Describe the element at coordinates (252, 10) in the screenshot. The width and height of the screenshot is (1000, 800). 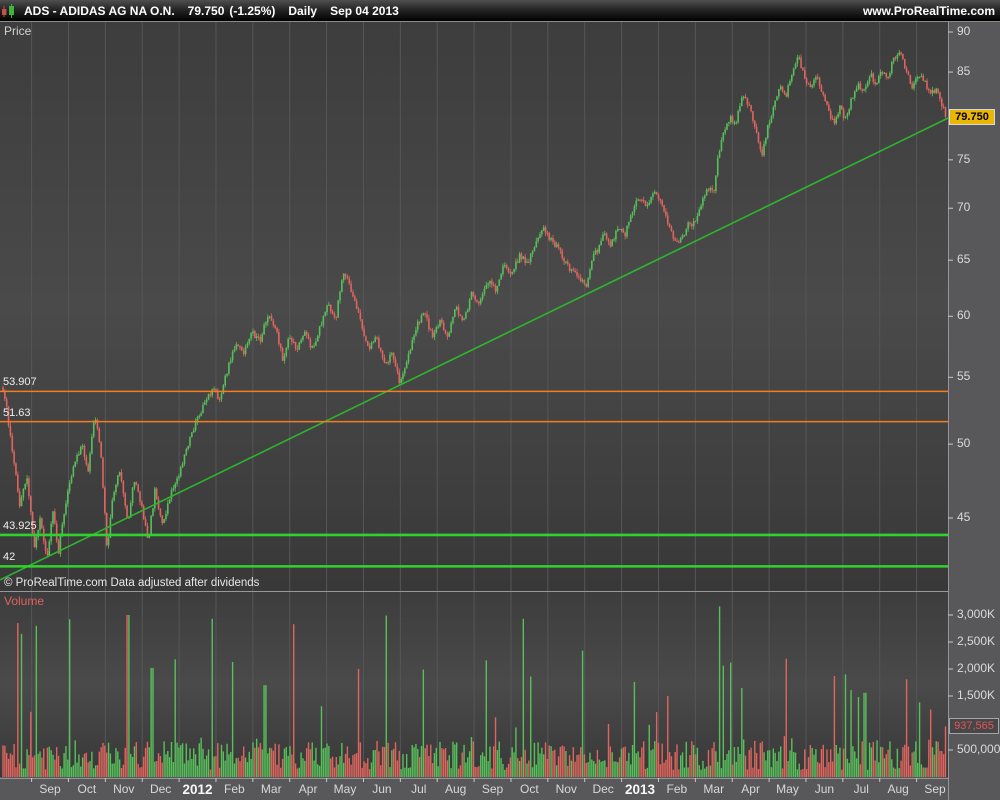
I see `change-percent-text: (-1.25%)` at that location.